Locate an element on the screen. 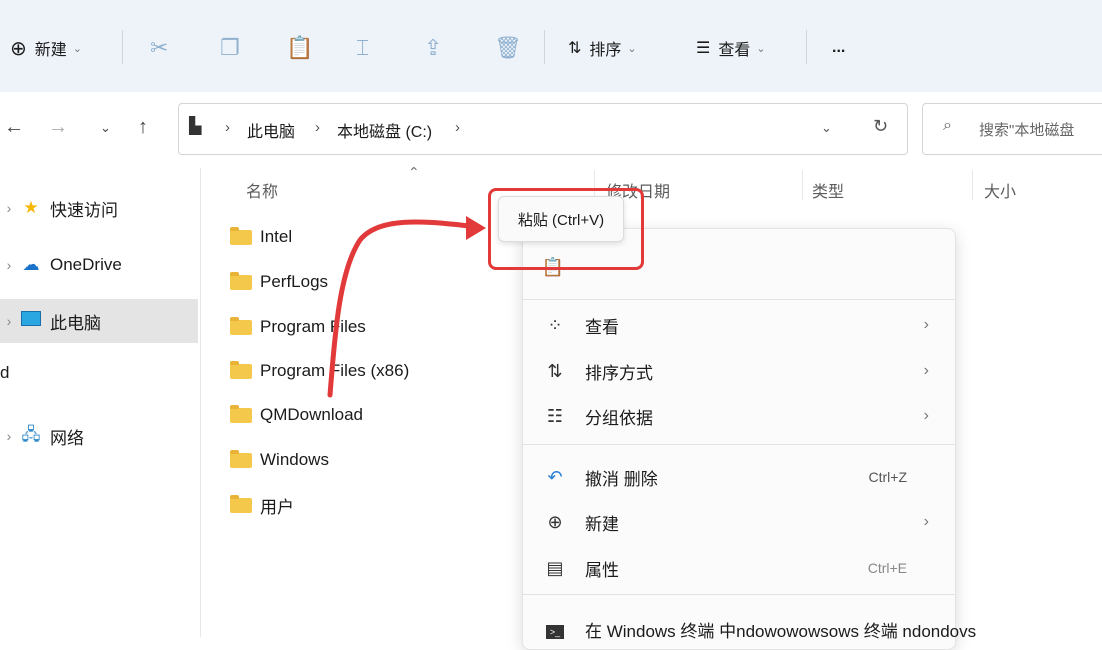 The width and height of the screenshot is (1102, 650). annotation-arrow-head is located at coordinates (476, 228).